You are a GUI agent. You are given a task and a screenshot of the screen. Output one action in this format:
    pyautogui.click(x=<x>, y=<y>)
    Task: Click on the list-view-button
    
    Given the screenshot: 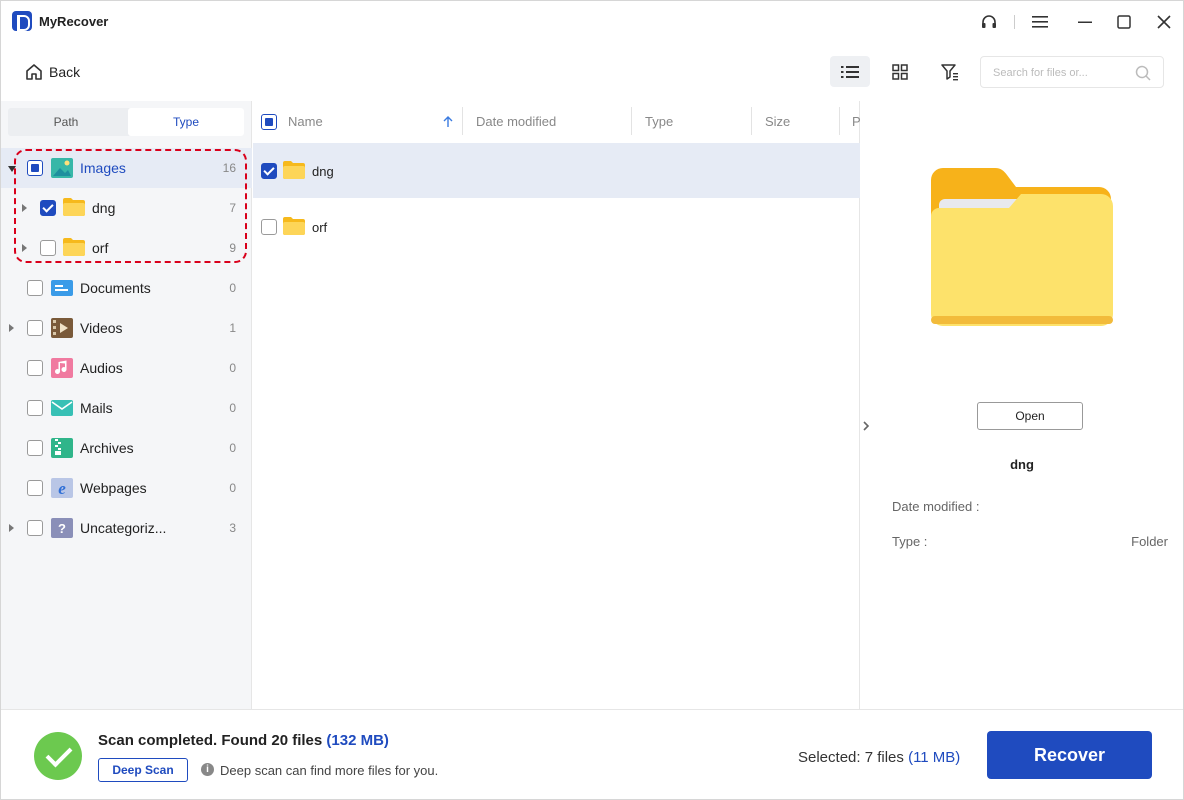 What is the action you would take?
    pyautogui.click(x=850, y=71)
    